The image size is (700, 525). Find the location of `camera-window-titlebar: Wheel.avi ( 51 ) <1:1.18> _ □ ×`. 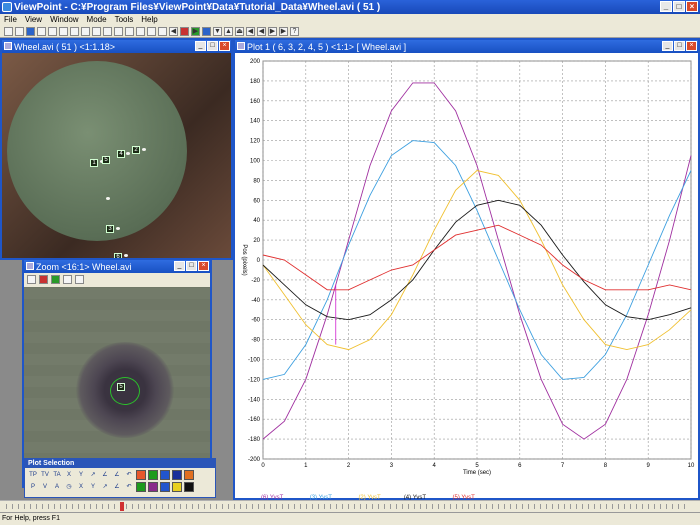

camera-window-titlebar: Wheel.avi ( 51 ) <1:1.18> _ □ × is located at coordinates (116, 46).